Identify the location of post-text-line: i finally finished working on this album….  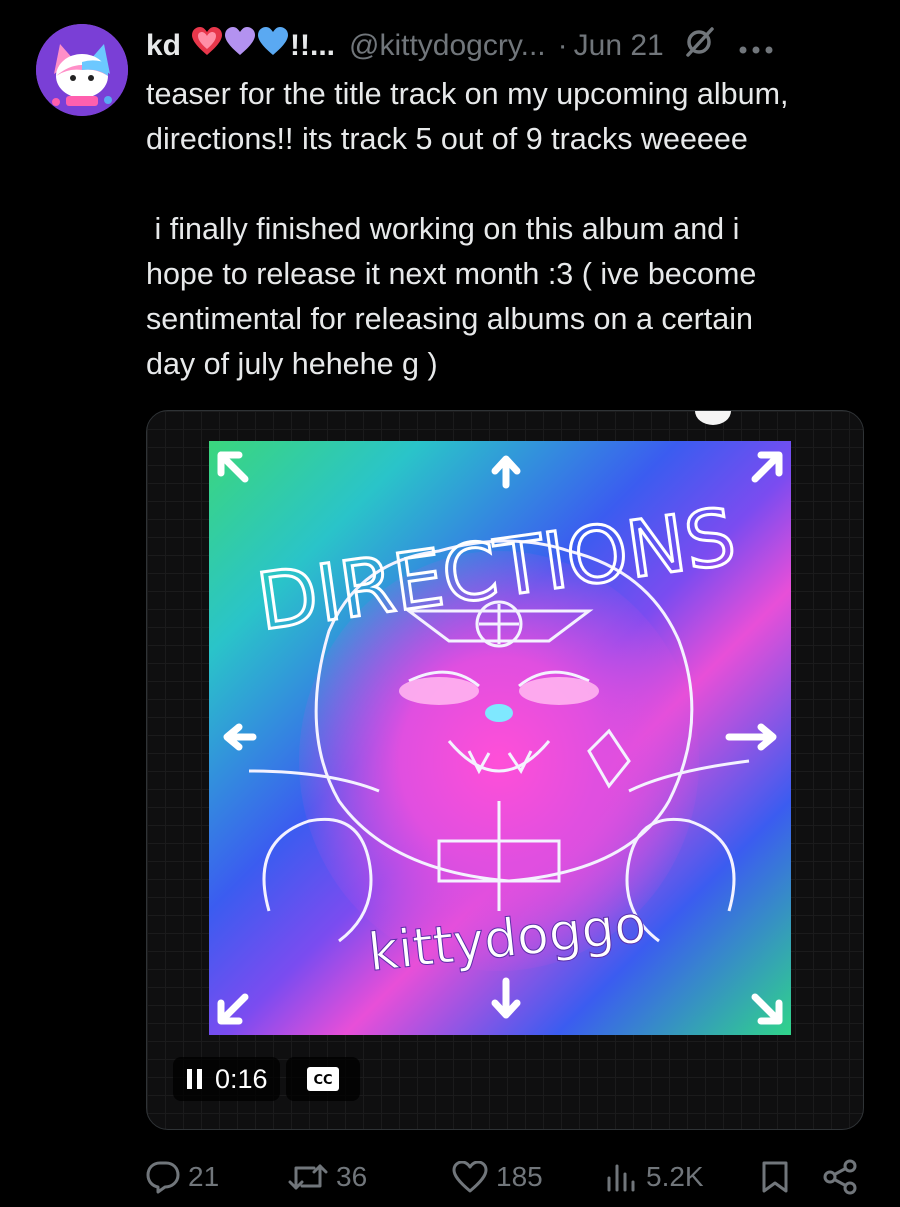
(443, 229).